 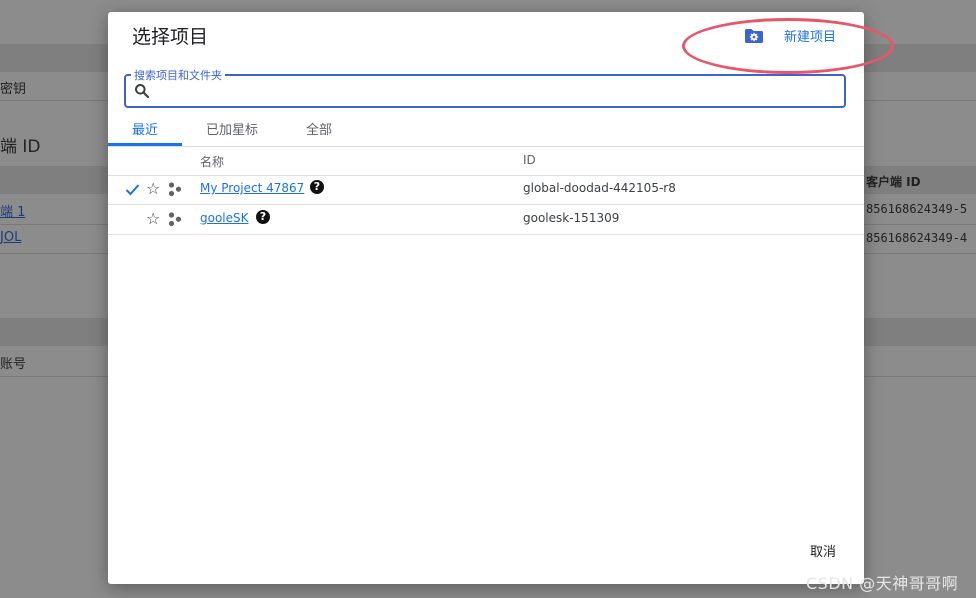 What do you see at coordinates (20, 147) in the screenshot?
I see `bg-client-id-heading: 端 ID` at bounding box center [20, 147].